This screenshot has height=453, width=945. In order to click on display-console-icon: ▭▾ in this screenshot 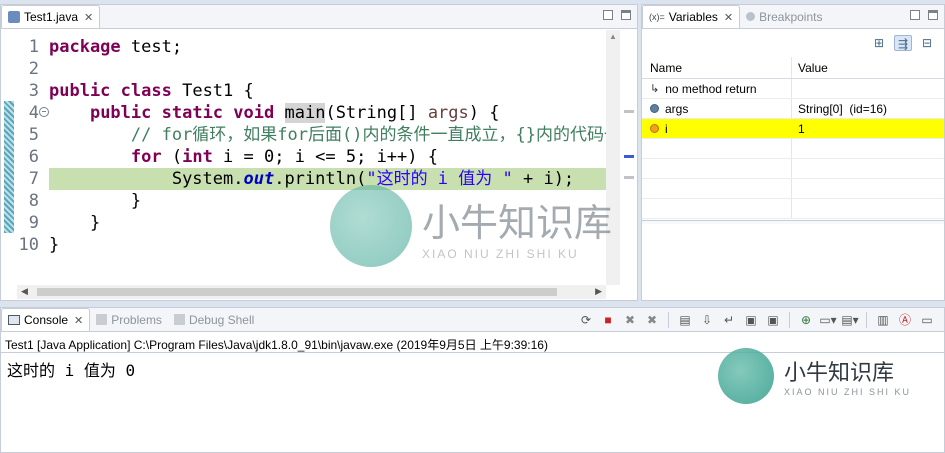, I will do `click(828, 320)`.